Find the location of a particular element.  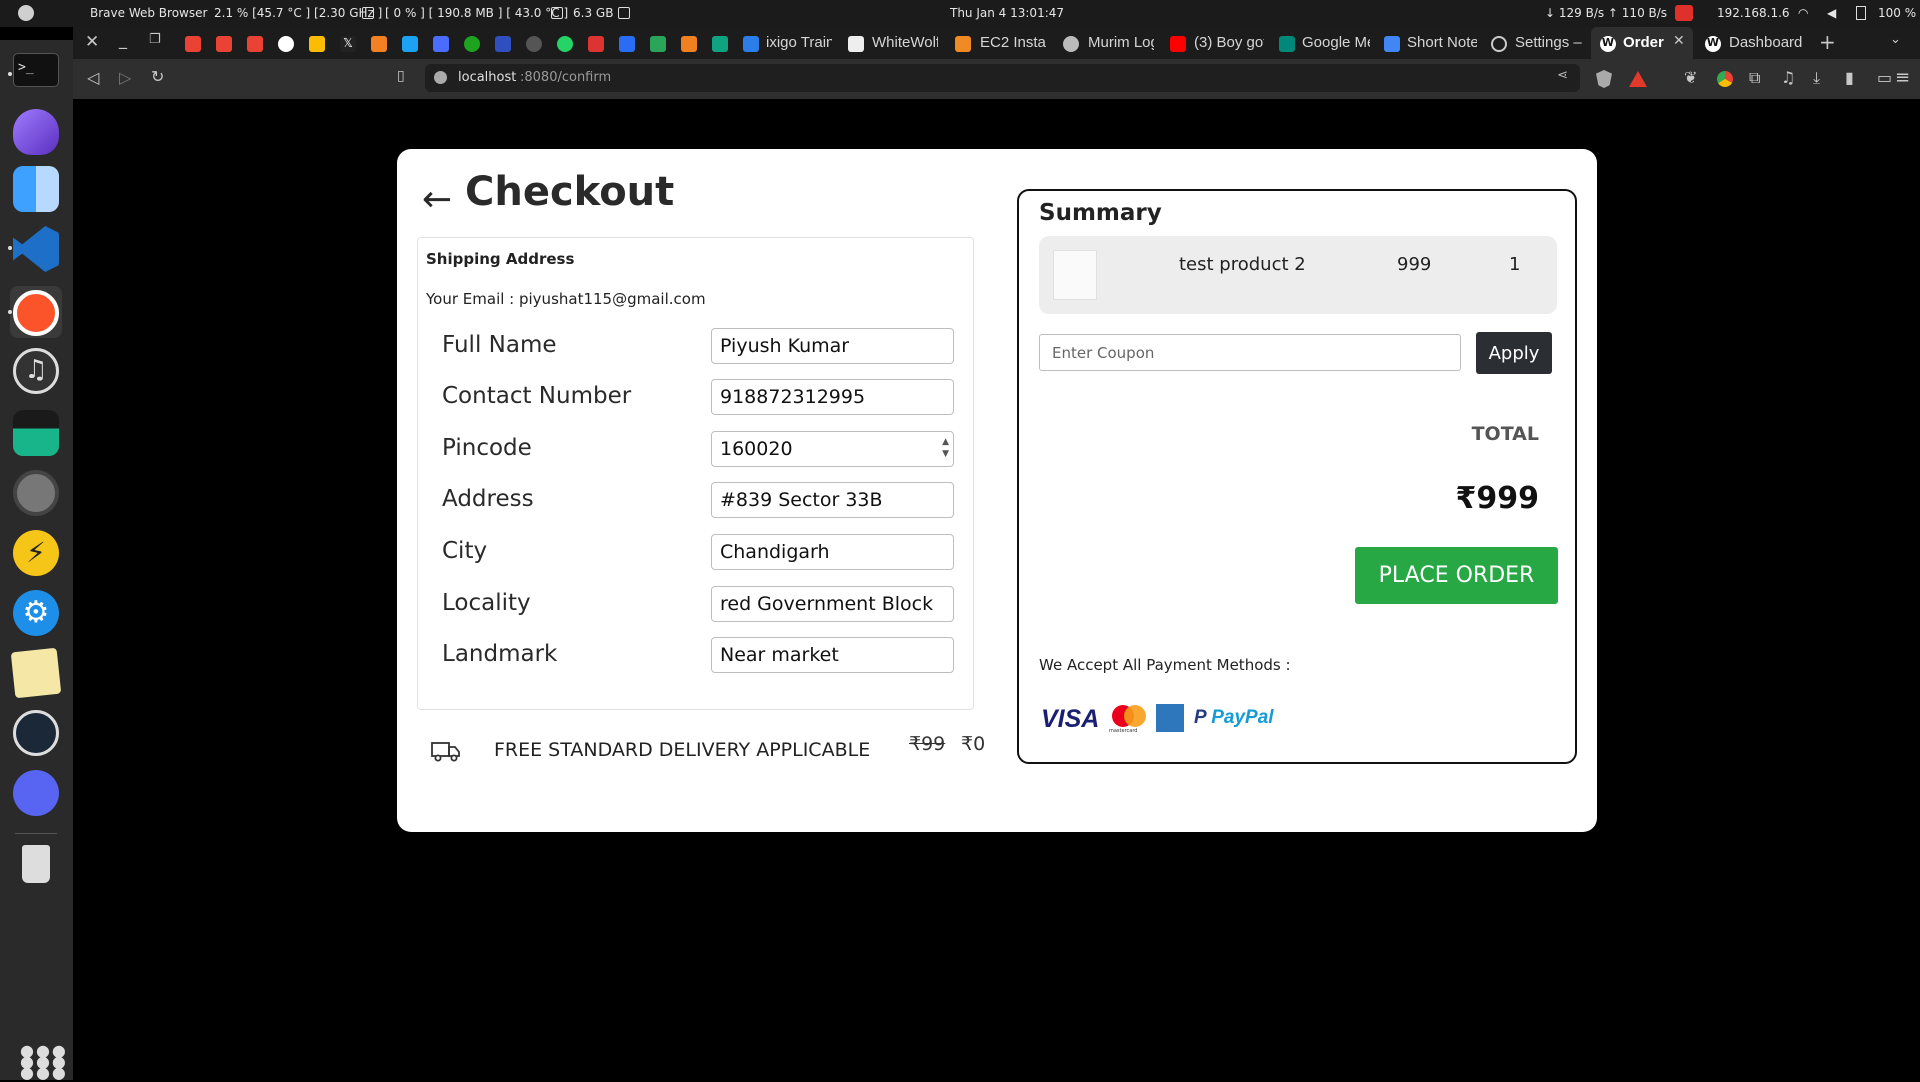

clock: Thu Jan 4 13:01:47 is located at coordinates (1007, 13).